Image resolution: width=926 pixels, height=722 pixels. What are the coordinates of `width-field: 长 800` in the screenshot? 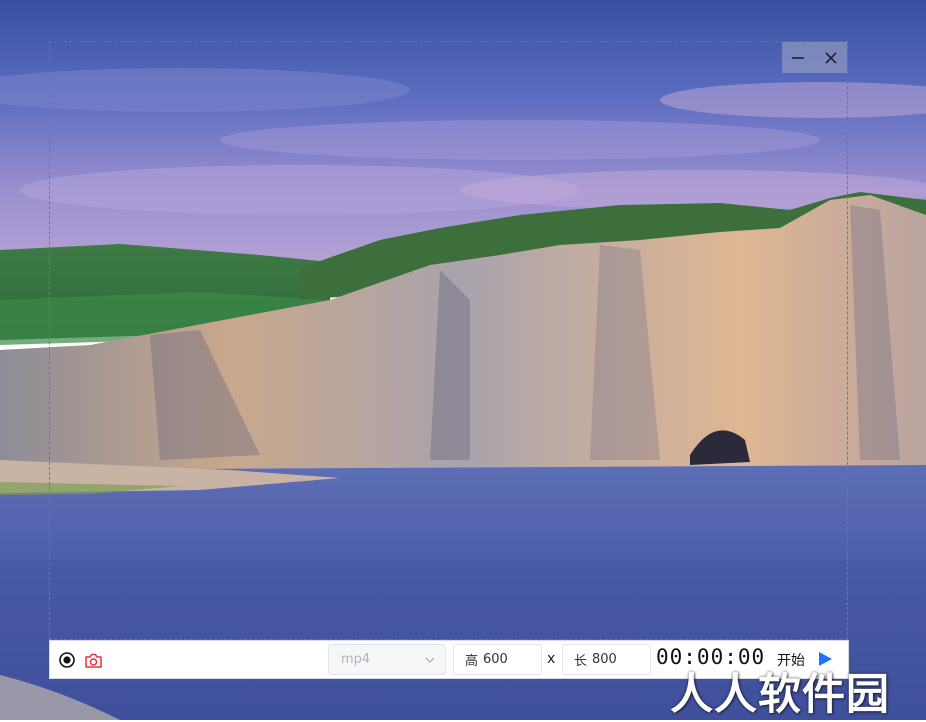 It's located at (606, 659).